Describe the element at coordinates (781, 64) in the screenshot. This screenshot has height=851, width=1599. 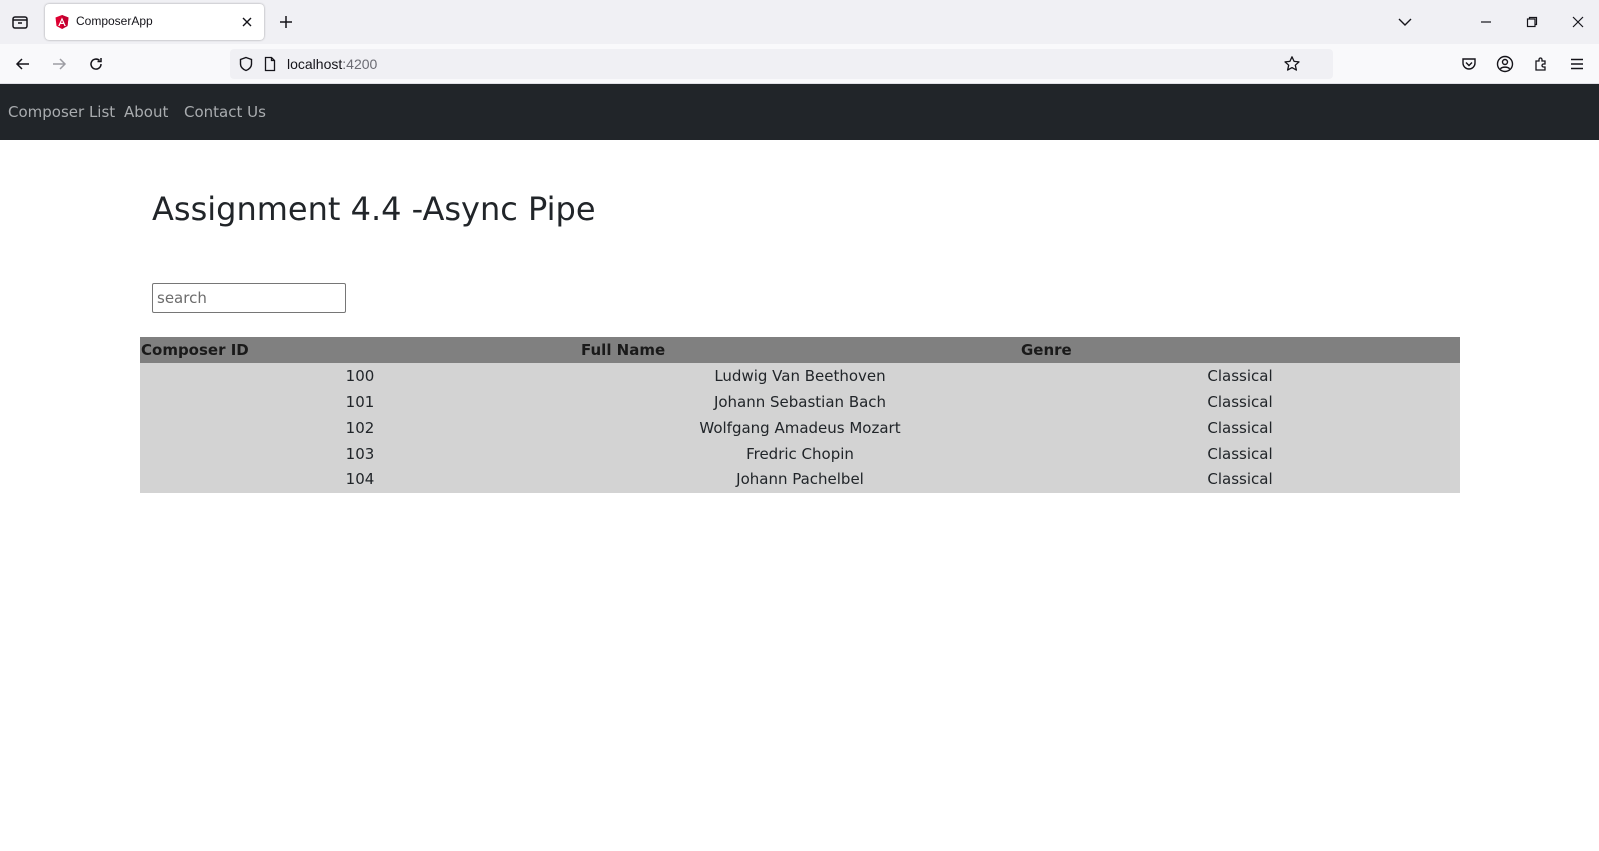
I see `url-bar: localhost:4200` at that location.